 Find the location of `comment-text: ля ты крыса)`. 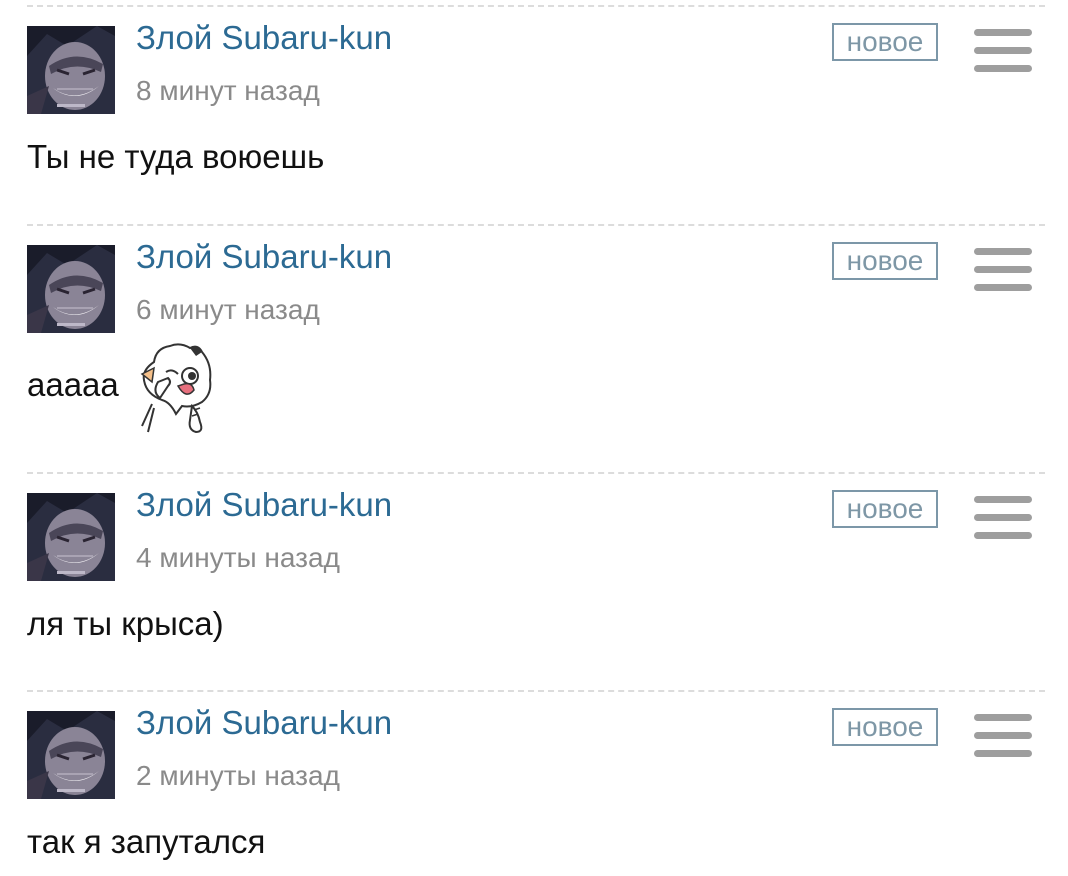

comment-text: ля ты крыса) is located at coordinates (125, 623).